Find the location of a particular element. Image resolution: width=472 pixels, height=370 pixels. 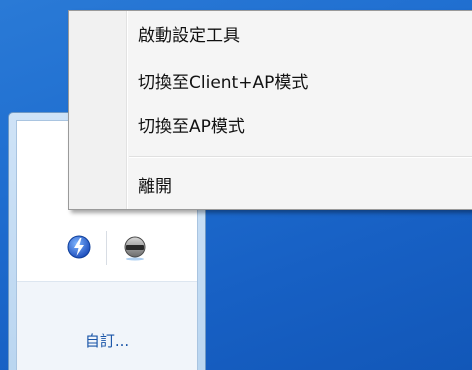

menu-item-switch-client-ap-mode: 切換至Client+AP模式 is located at coordinates (305, 83).